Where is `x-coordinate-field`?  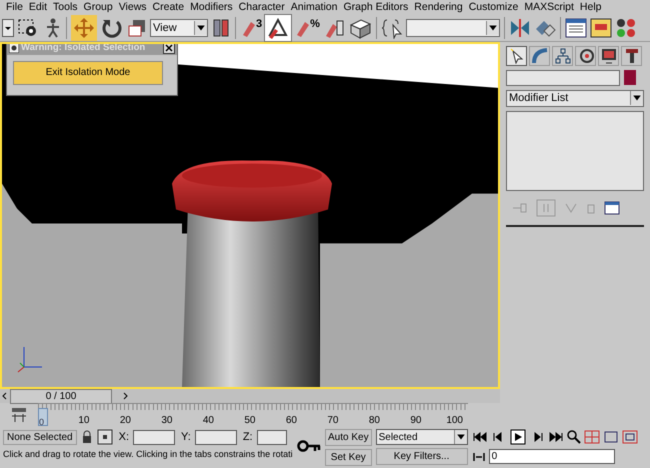
x-coordinate-field is located at coordinates (154, 437).